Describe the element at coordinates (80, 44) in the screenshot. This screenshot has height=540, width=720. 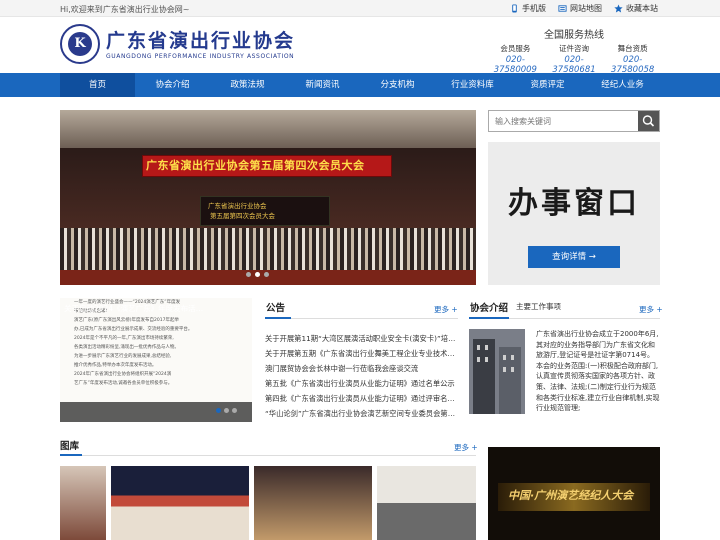
I see `logo-emblem: K` at that location.